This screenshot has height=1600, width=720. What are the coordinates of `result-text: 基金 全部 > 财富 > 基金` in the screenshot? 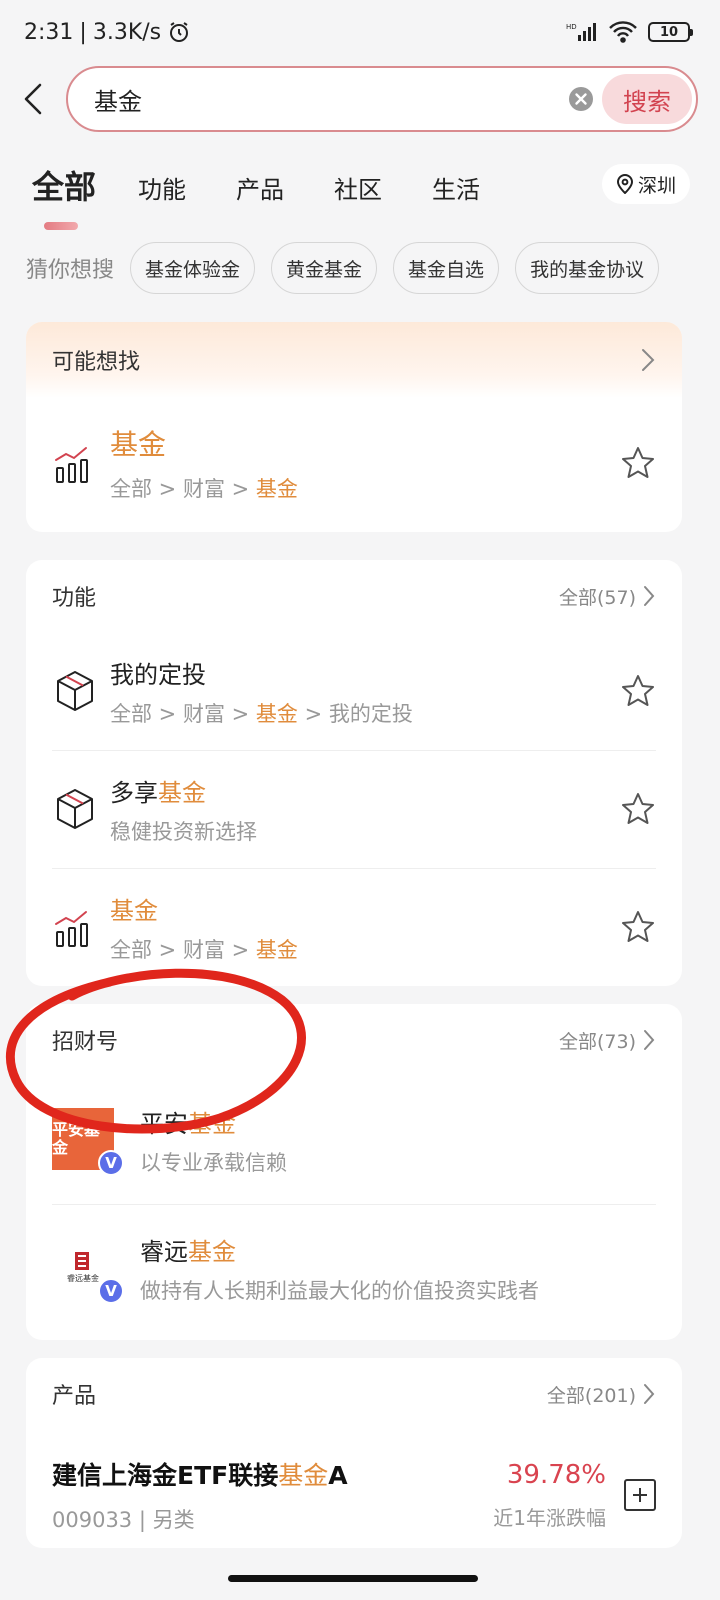 It's located at (365, 463).